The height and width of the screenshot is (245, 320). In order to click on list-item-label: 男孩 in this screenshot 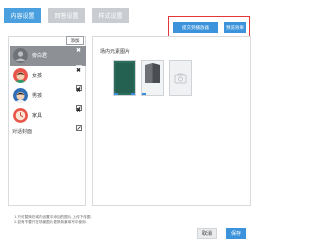, I will do `click(37, 96)`.